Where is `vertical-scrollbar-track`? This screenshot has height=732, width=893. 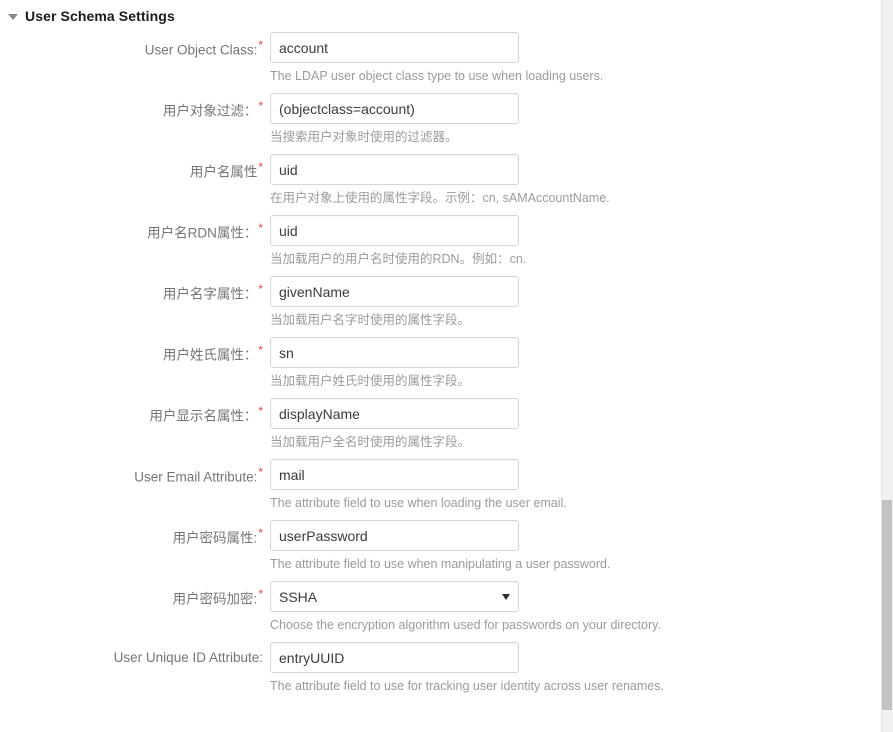 vertical-scrollbar-track is located at coordinates (887, 366).